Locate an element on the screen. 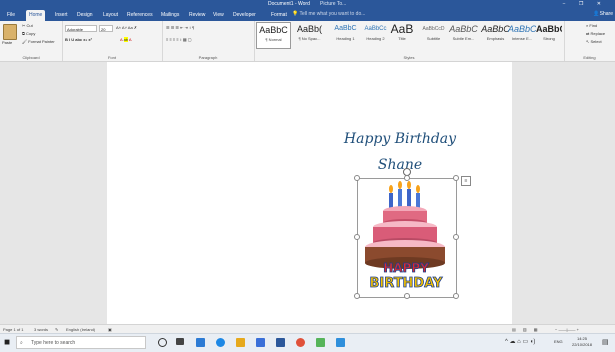 The image size is (615, 352). cortana-icon is located at coordinates (162, 342).